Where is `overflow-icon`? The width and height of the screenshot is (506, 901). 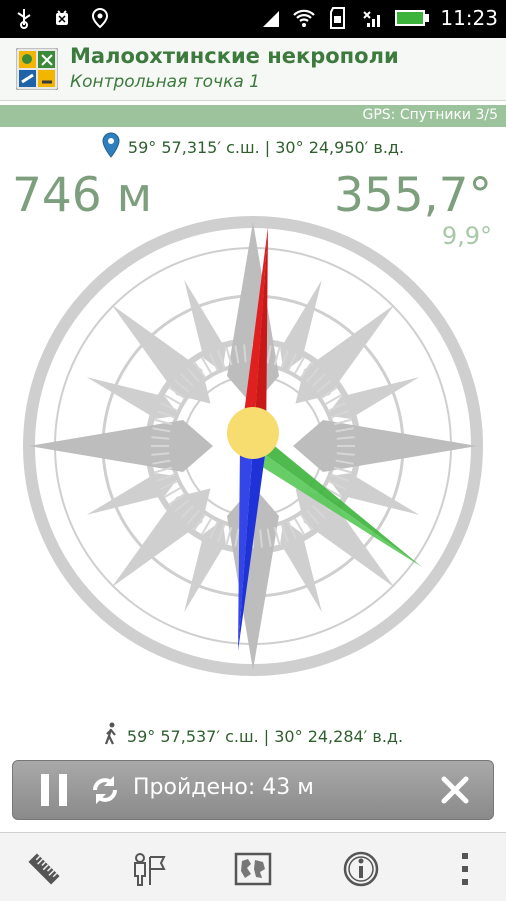
overflow-icon is located at coordinates (466, 869).